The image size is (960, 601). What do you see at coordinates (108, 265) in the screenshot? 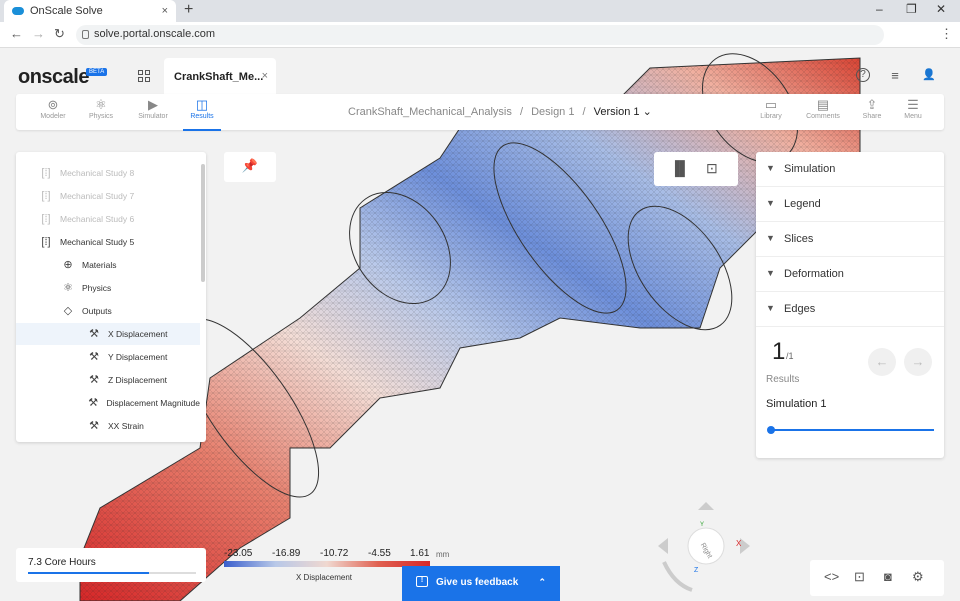
I see `tree-item-materials: ⊕ Materials` at bounding box center [108, 265].